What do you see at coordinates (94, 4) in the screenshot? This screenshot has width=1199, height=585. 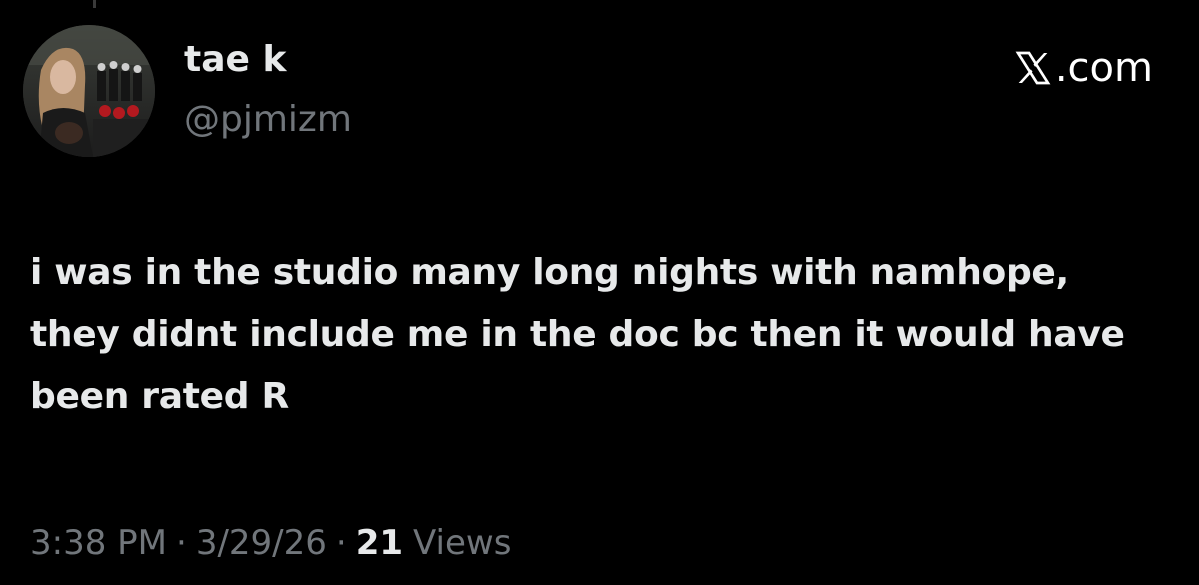 I see `divider` at bounding box center [94, 4].